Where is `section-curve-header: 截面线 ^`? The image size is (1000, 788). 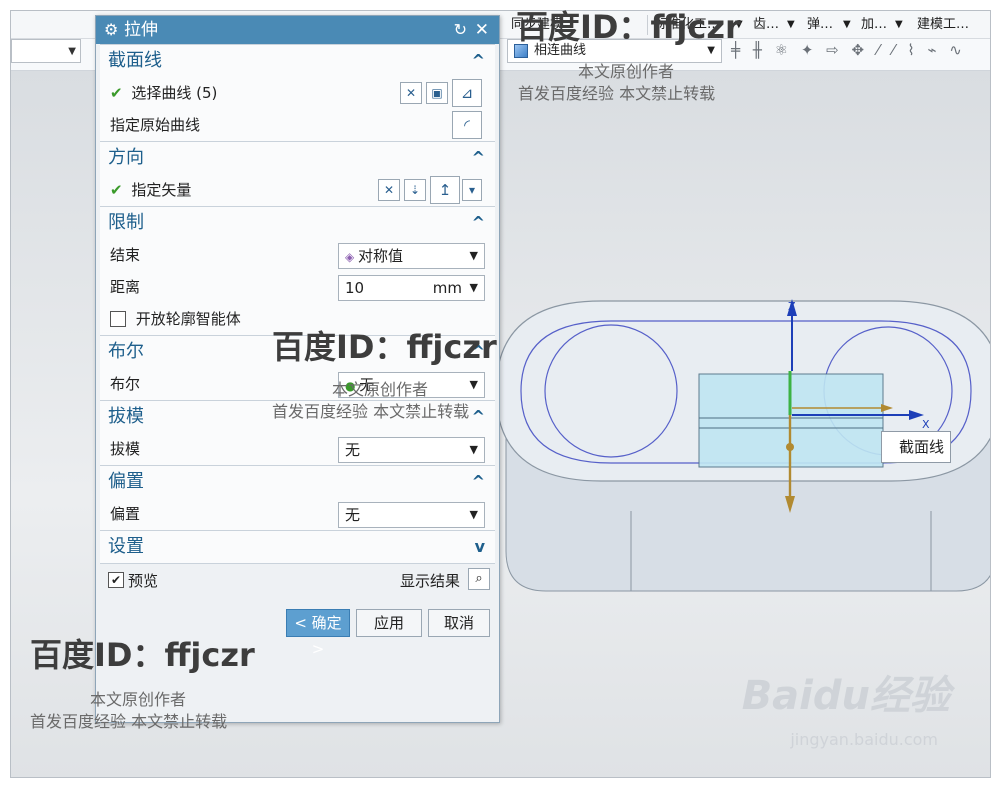 section-curve-header: 截面线 ^ is located at coordinates (297, 61).